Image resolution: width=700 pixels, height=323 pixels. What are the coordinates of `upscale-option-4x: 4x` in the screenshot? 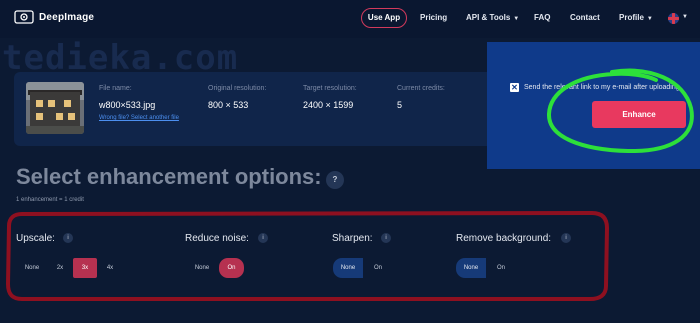 It's located at (110, 268).